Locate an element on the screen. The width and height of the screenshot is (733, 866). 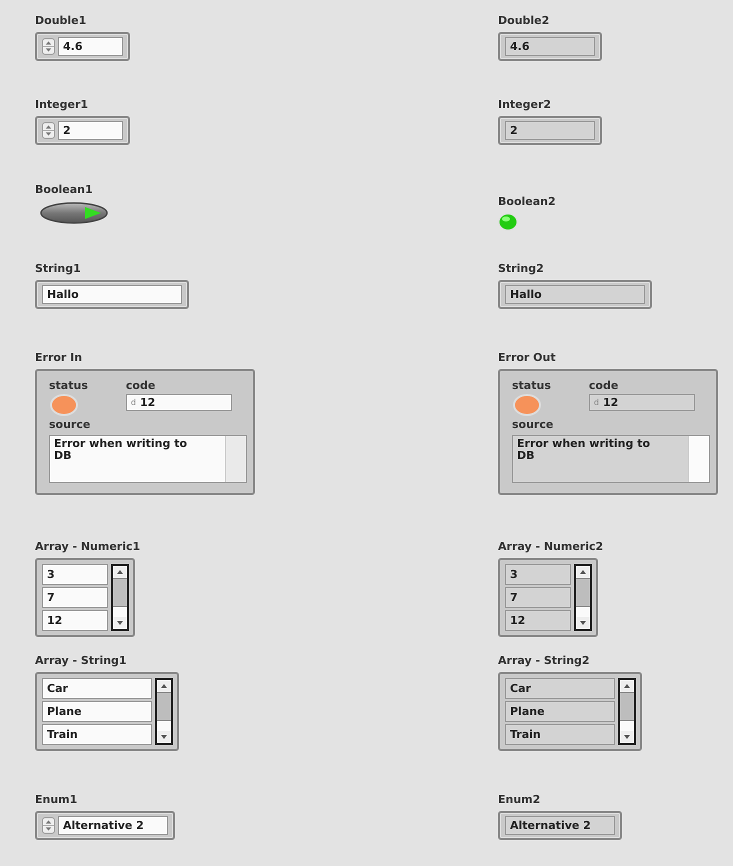
control-label: Error In is located at coordinates (58, 357).